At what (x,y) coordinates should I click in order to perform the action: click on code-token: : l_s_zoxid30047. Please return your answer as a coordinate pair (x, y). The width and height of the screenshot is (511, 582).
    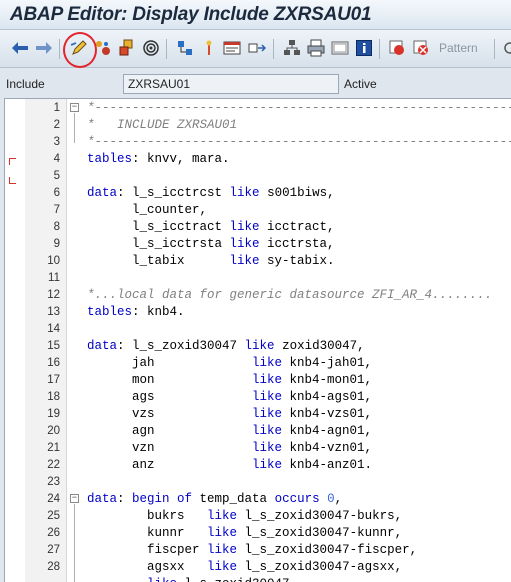
    Looking at the image, I should click on (181, 346).